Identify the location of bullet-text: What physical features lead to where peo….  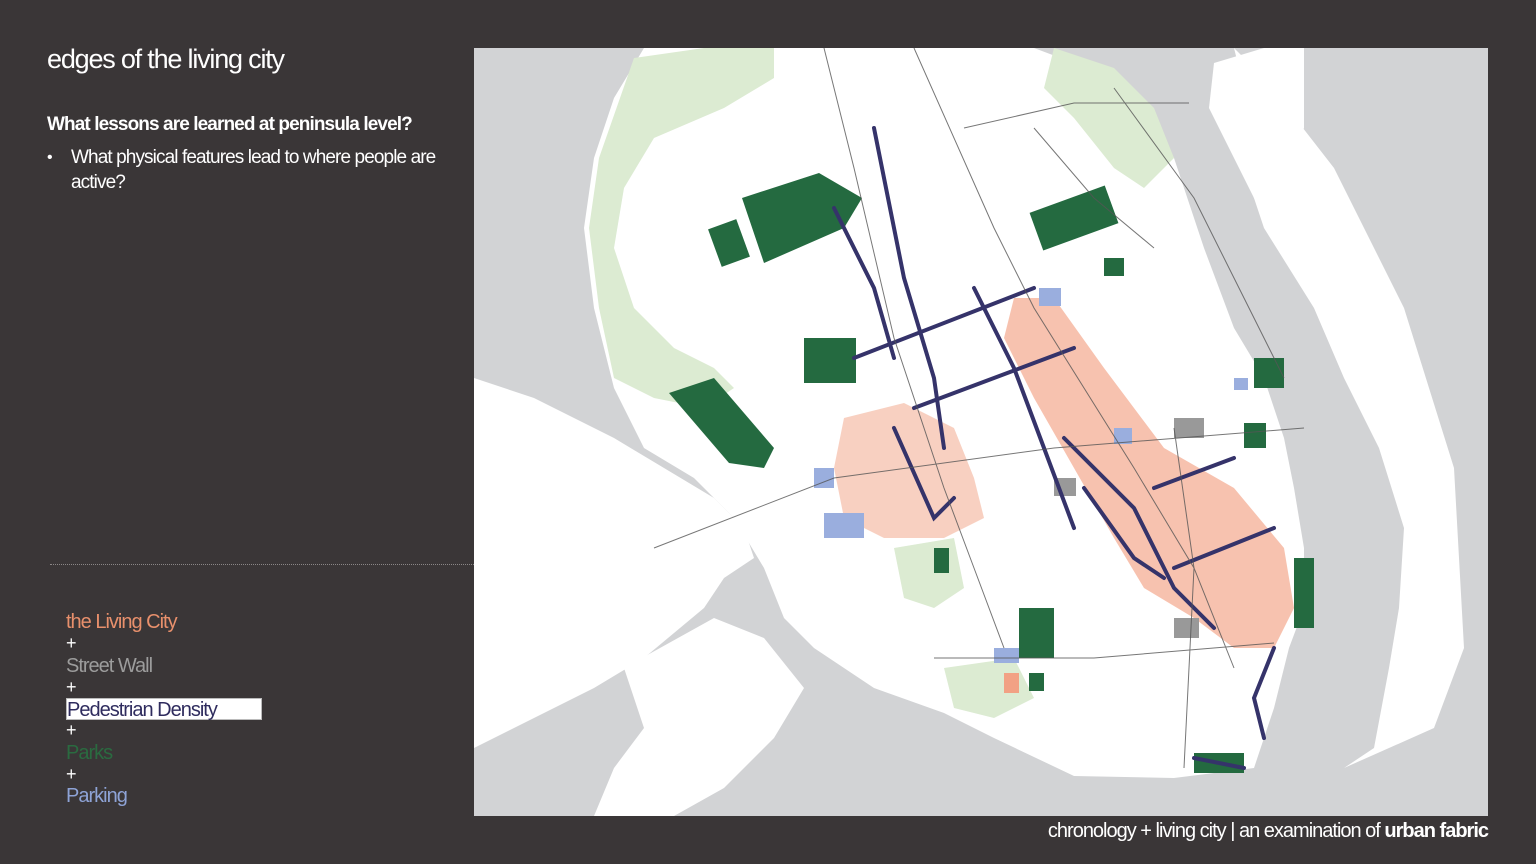
(253, 170).